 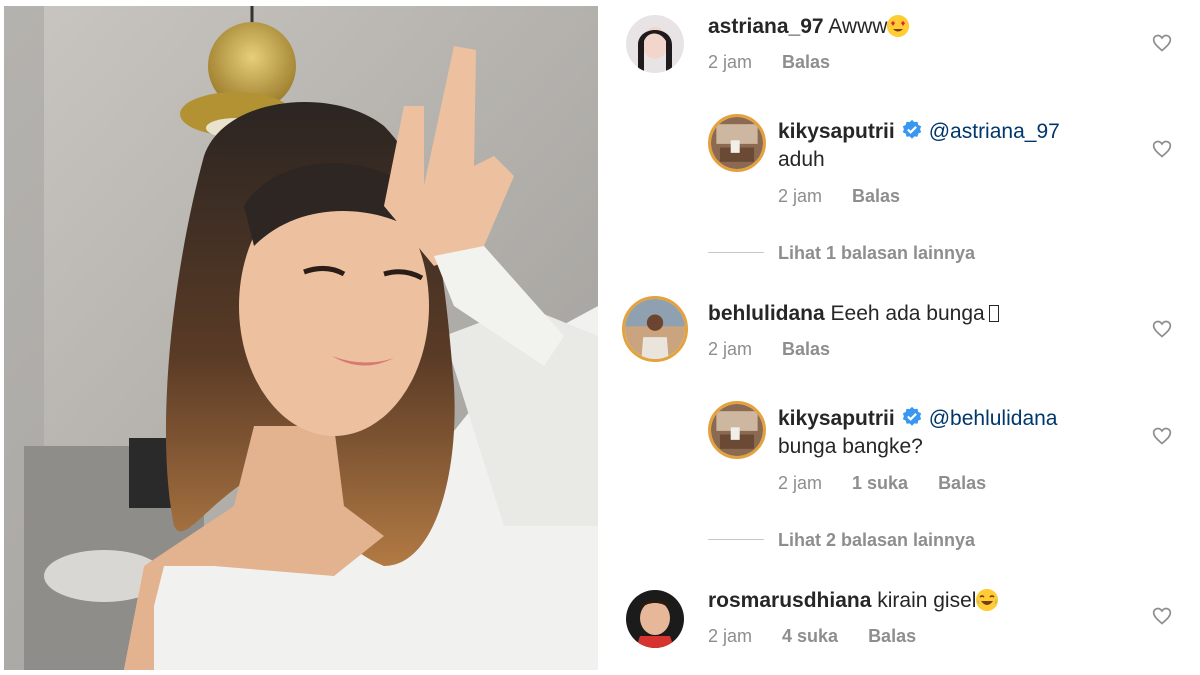 I want to click on comment-text: Eeeh ada bunga, so click(x=907, y=313).